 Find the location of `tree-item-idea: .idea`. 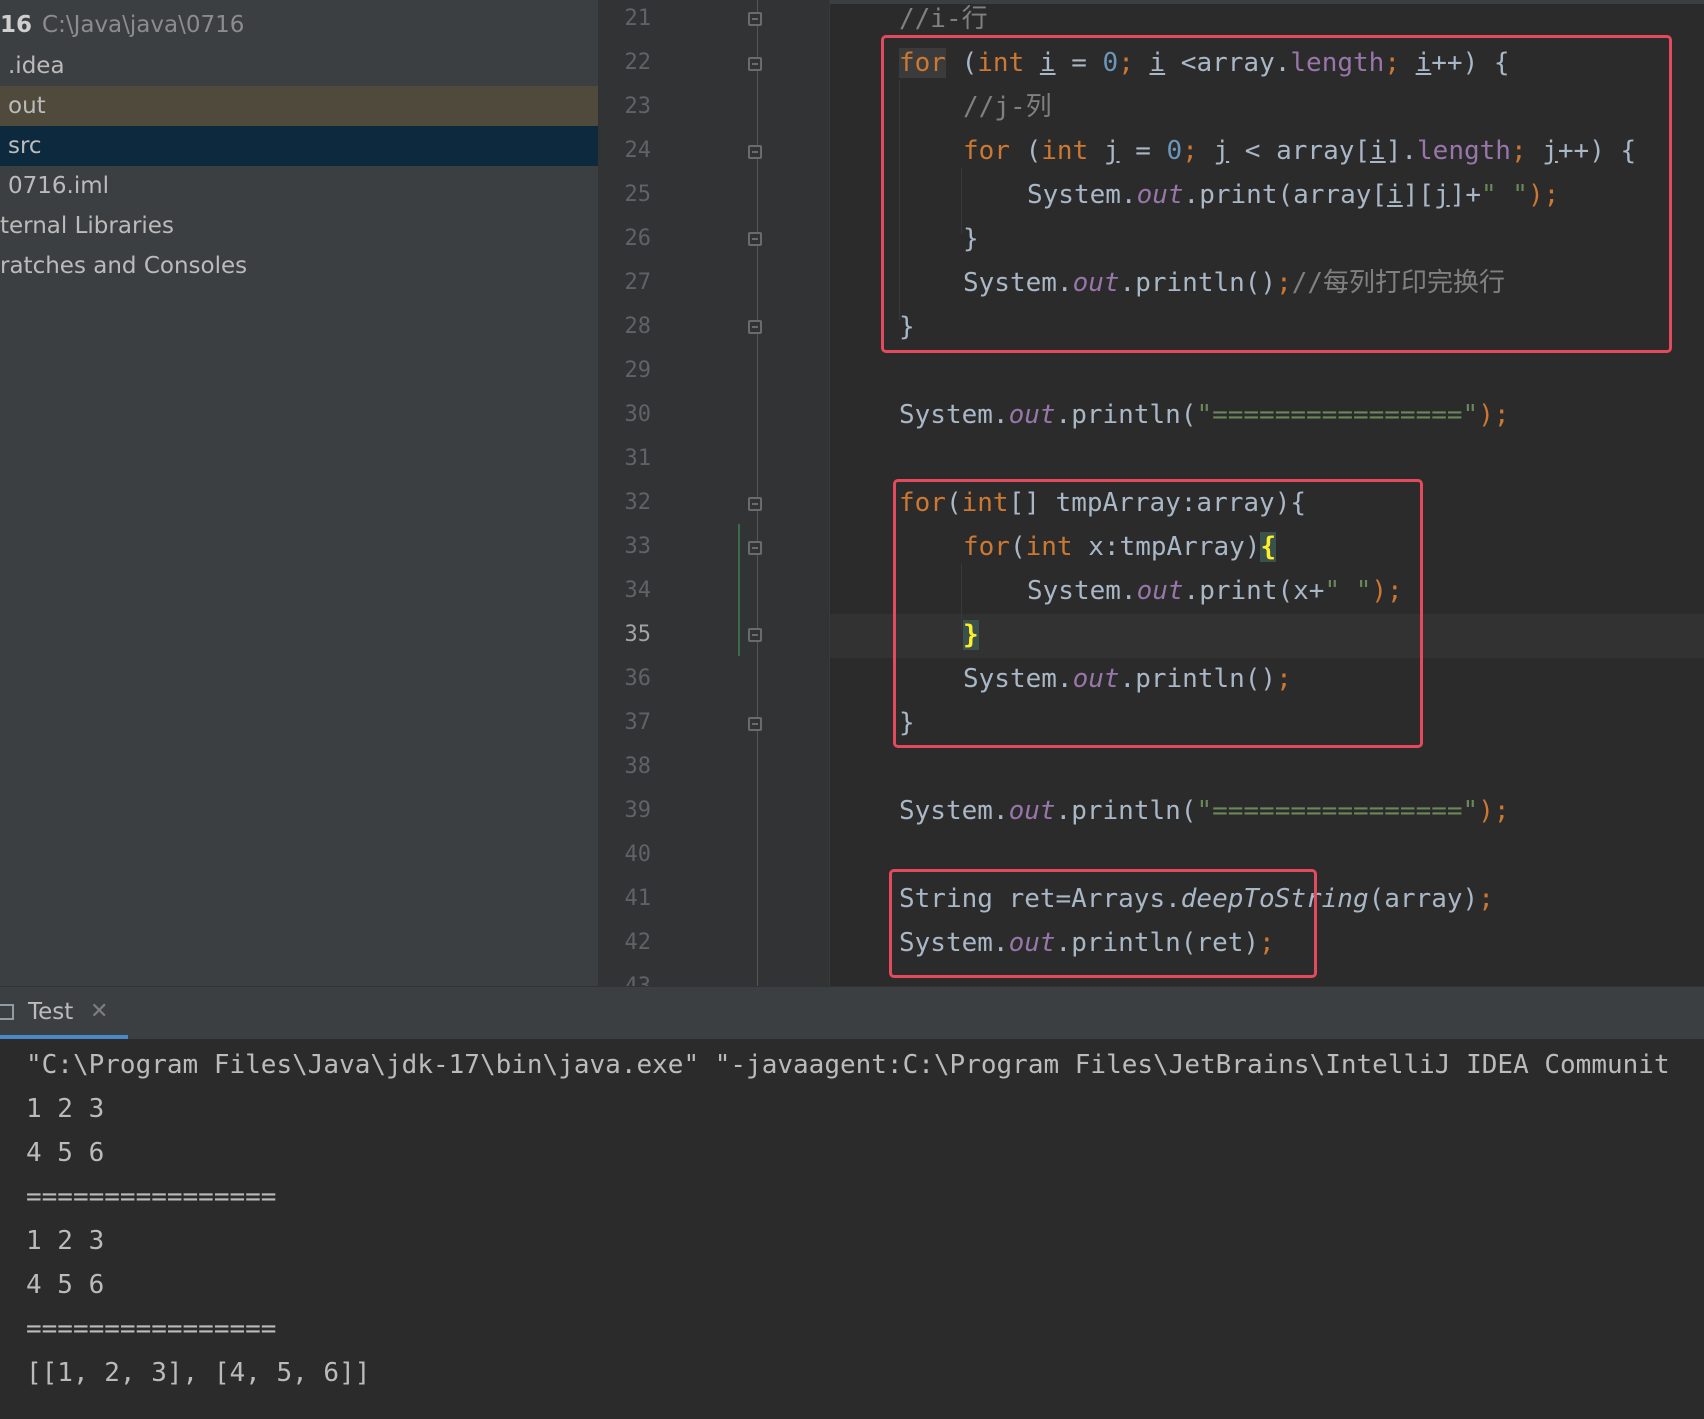

tree-item-idea: .idea is located at coordinates (299, 66).